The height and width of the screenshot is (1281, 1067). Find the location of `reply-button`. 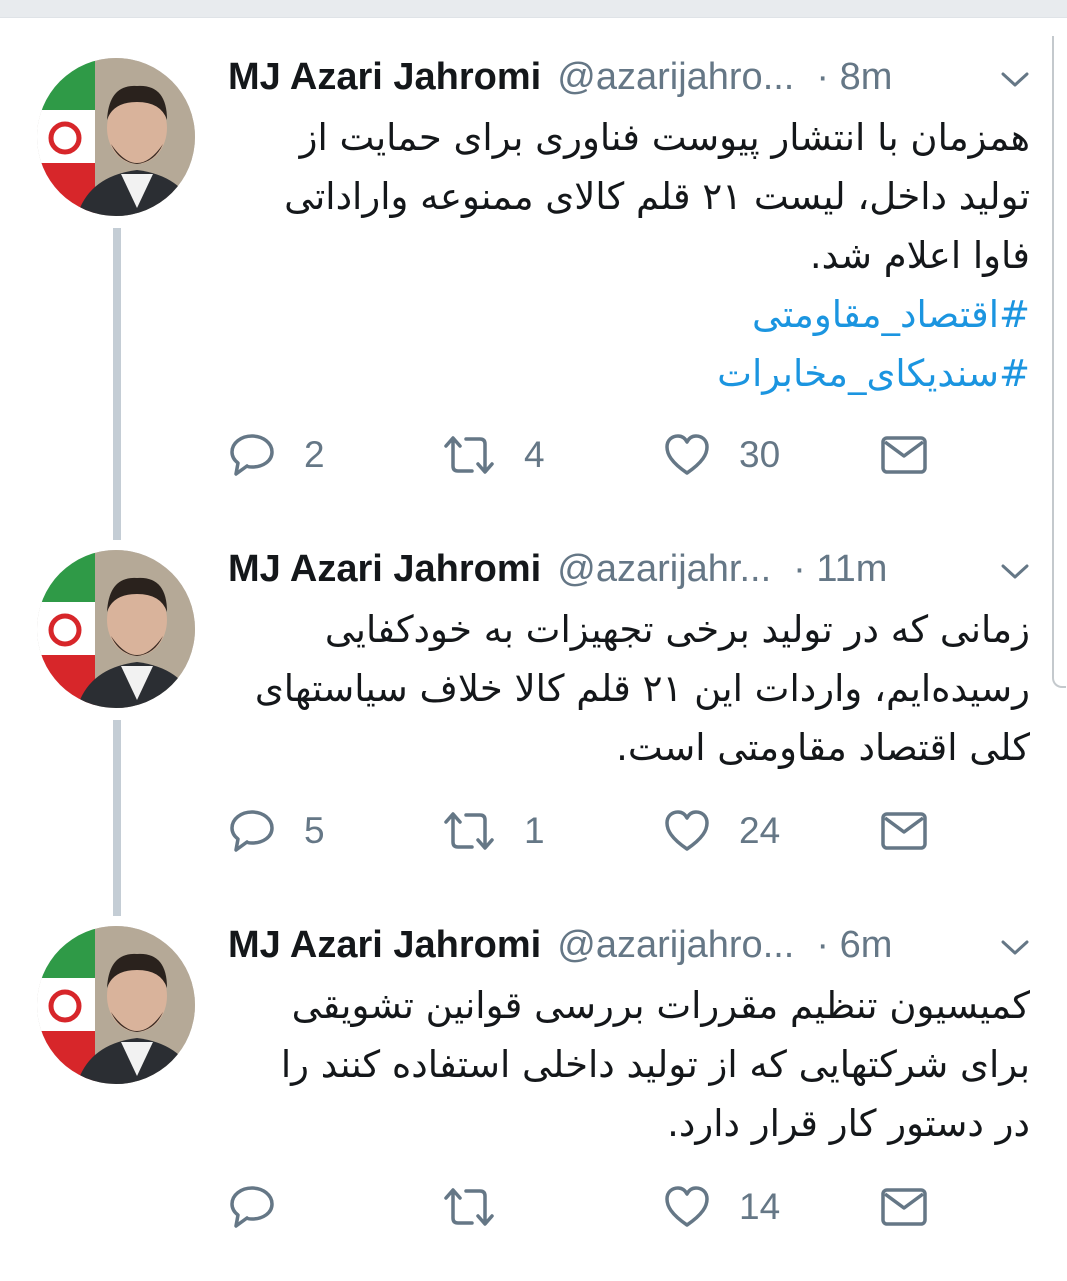

reply-button is located at coordinates (266, 1207).